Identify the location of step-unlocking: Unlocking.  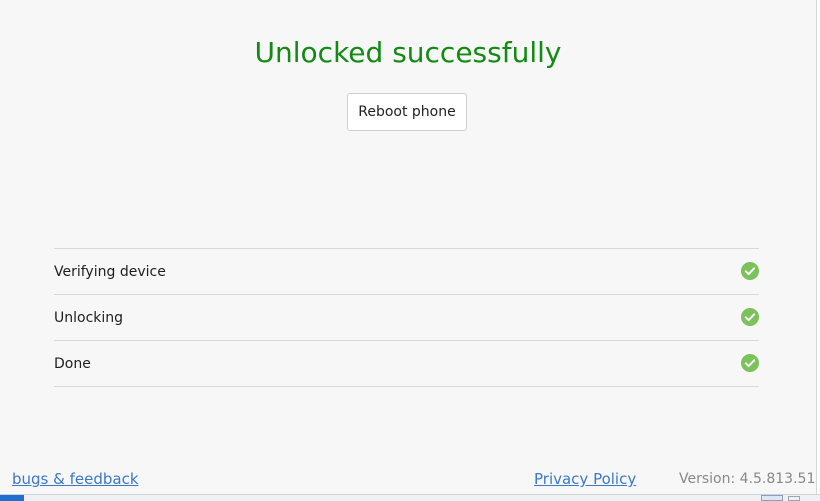
(406, 318).